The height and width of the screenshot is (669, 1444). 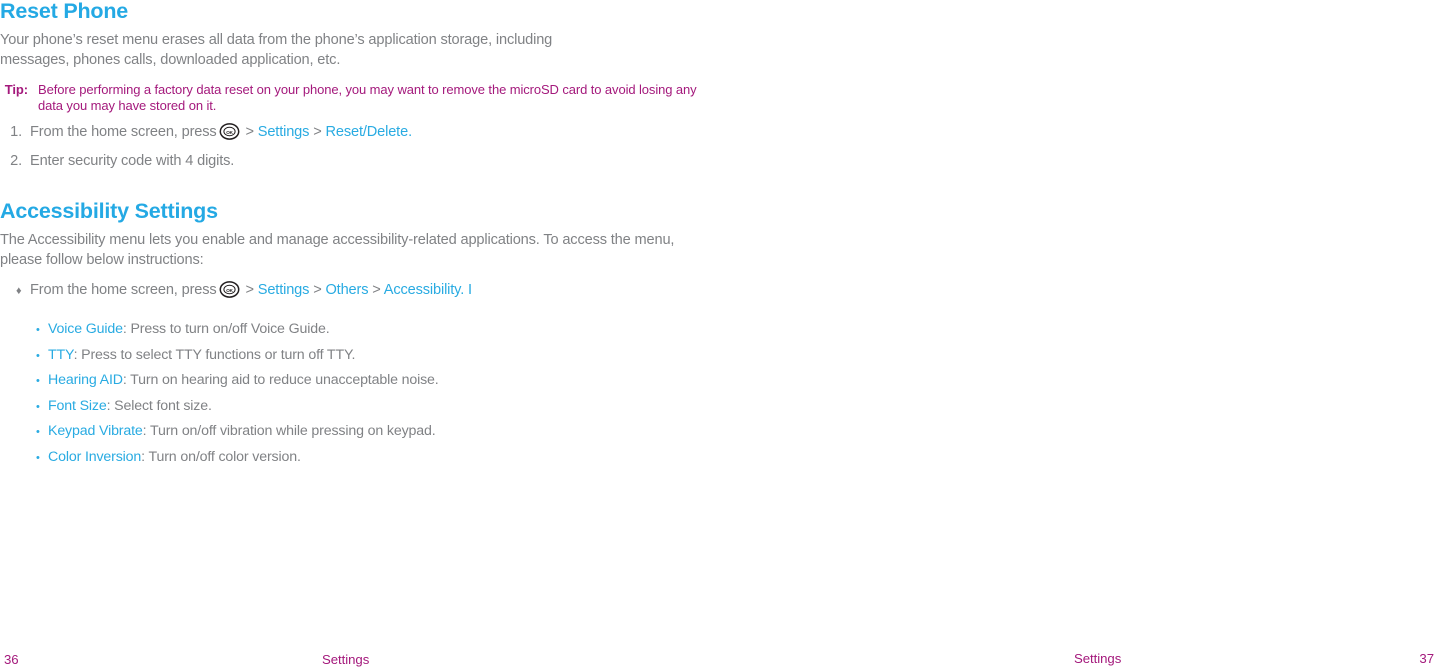 What do you see at coordinates (16, 161) in the screenshot?
I see `step-number: 2.` at bounding box center [16, 161].